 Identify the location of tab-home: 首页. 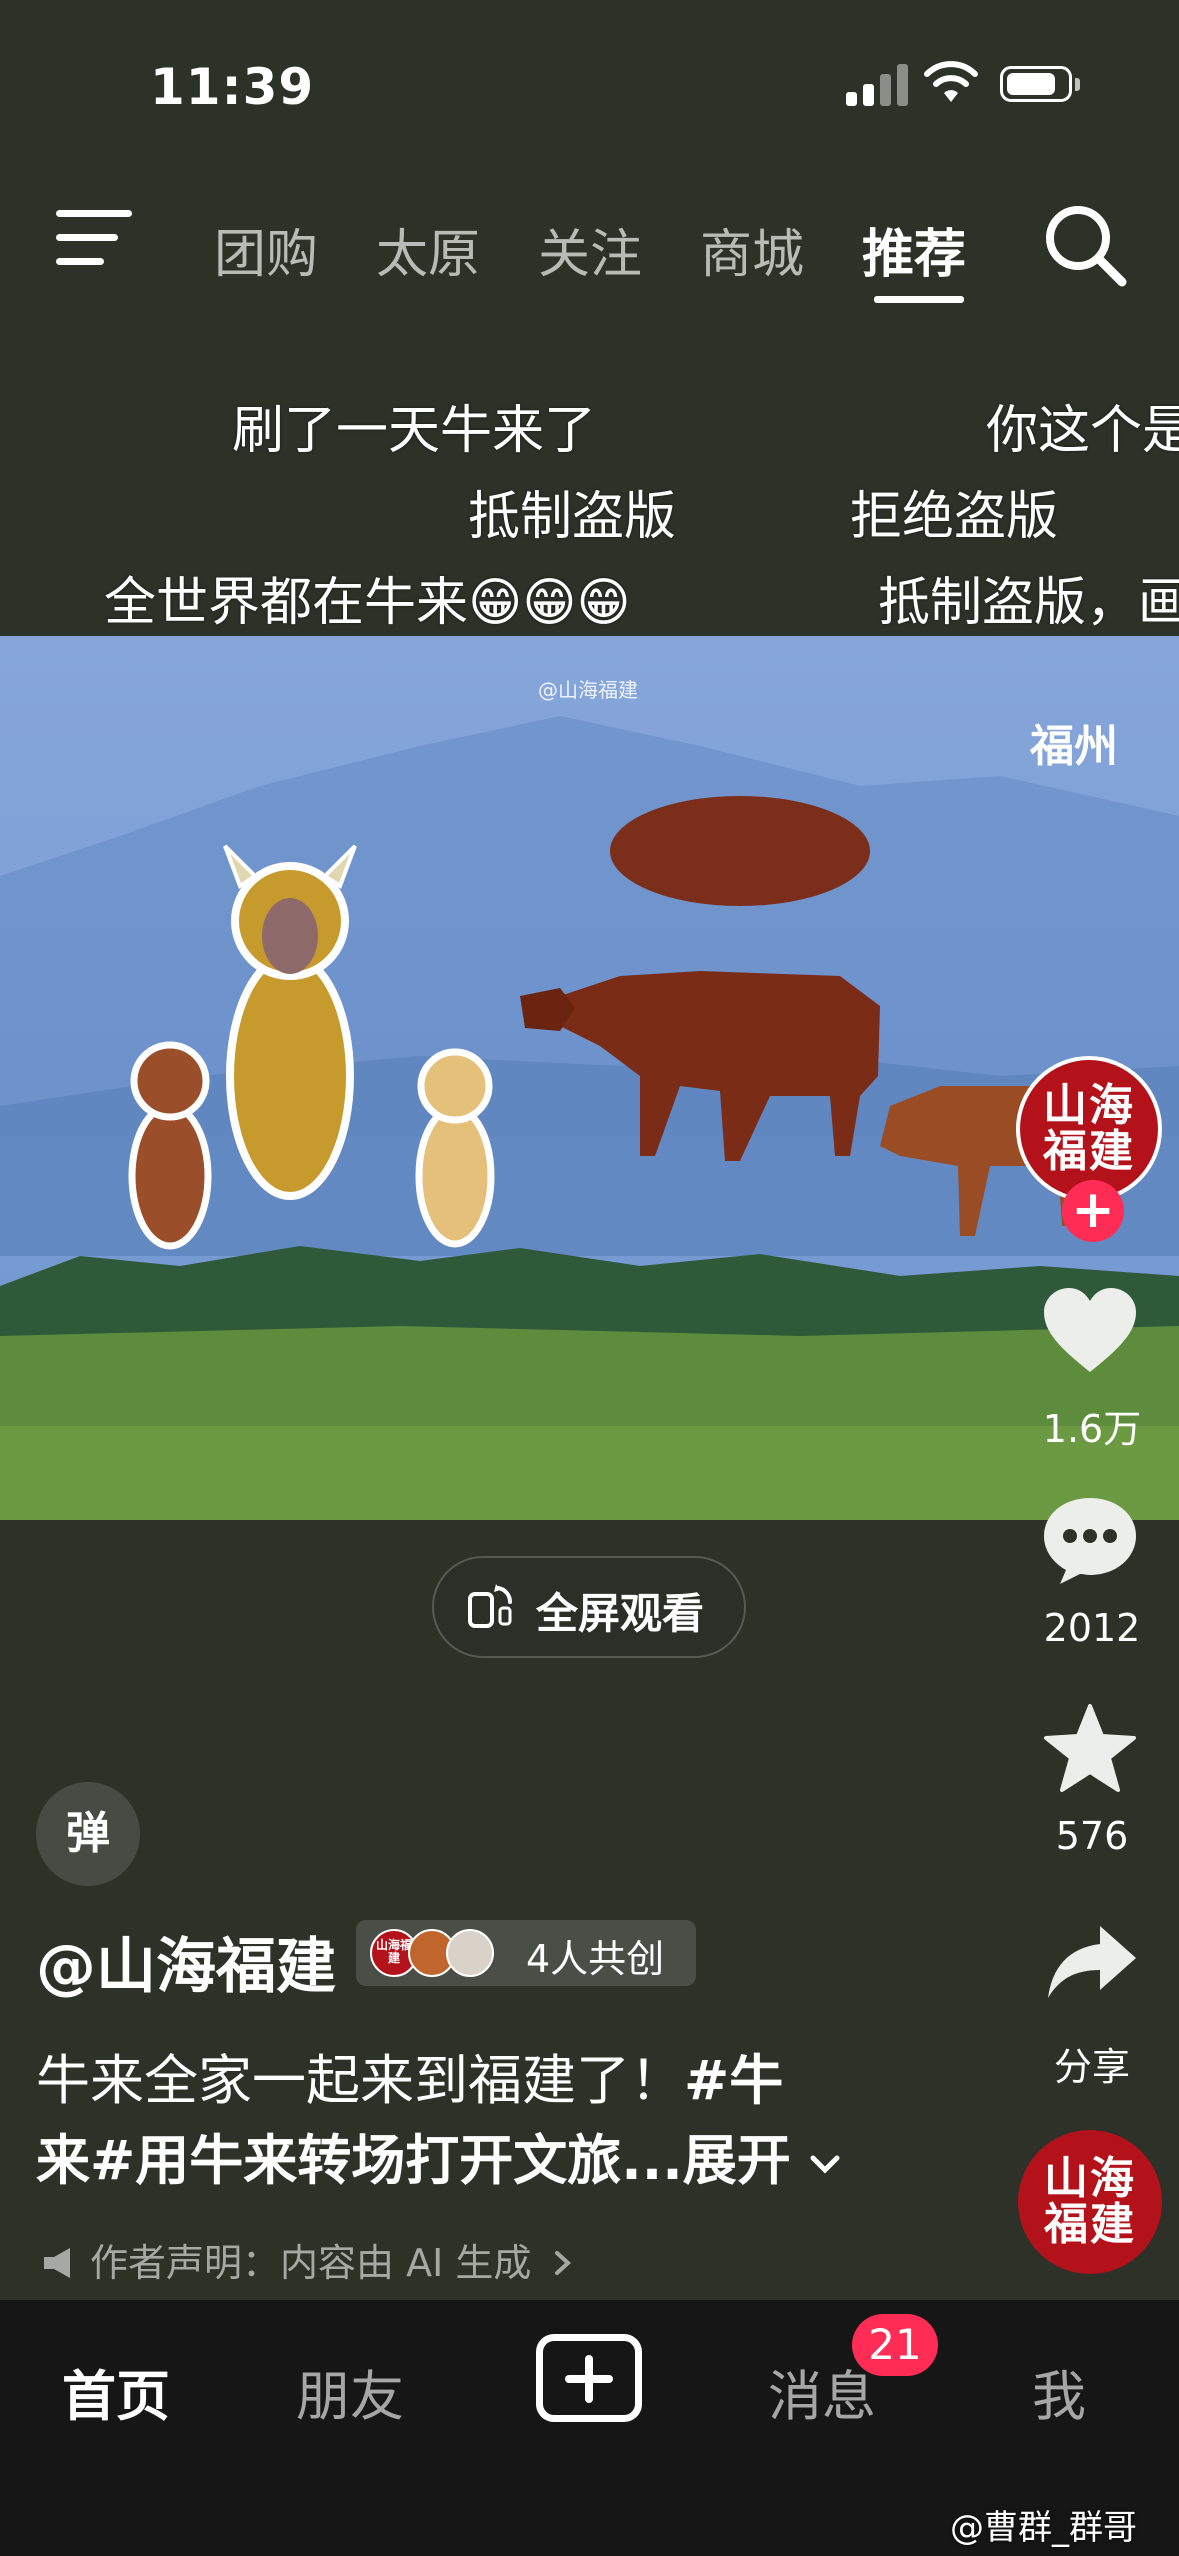
(116, 2391).